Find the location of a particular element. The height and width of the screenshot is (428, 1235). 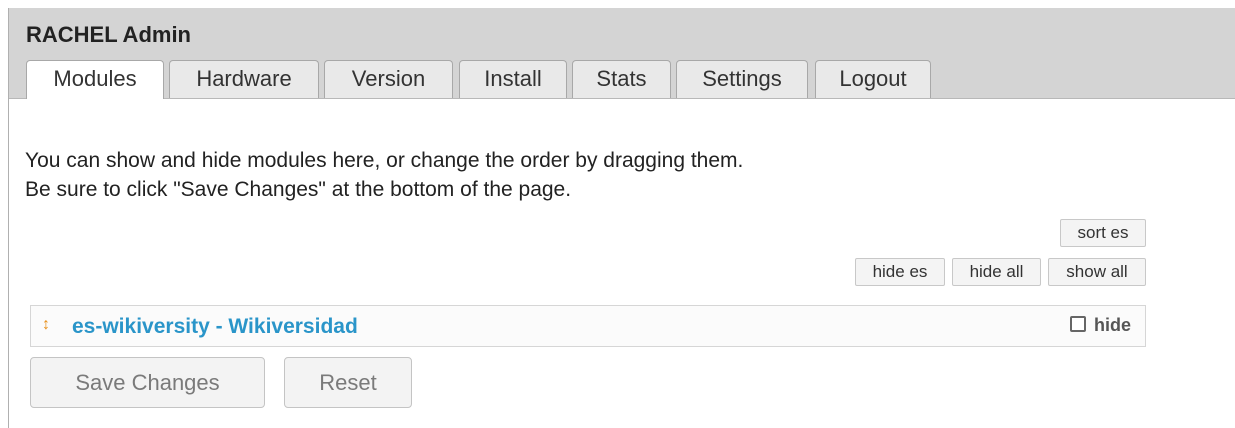

show-all-button: show all is located at coordinates (1097, 272).